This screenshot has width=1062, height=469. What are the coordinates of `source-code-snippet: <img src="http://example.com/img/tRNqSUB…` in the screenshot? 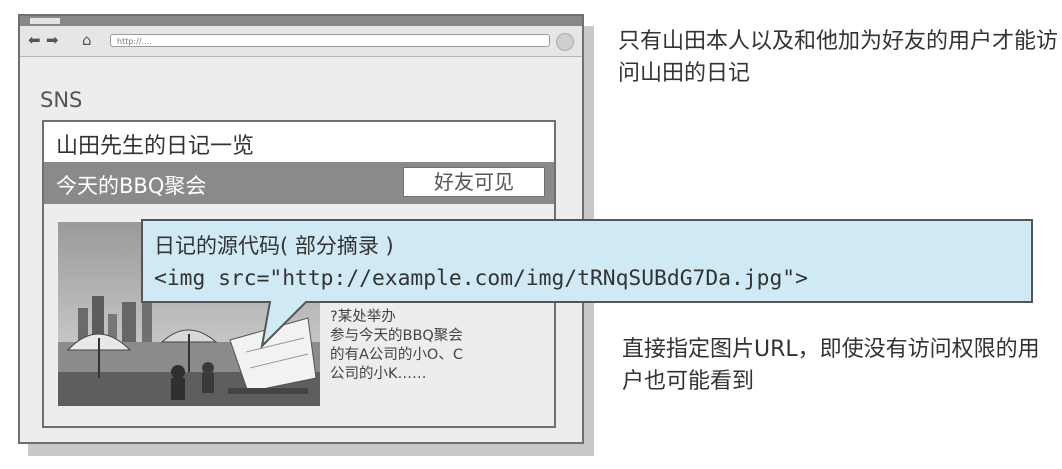 It's located at (481, 278).